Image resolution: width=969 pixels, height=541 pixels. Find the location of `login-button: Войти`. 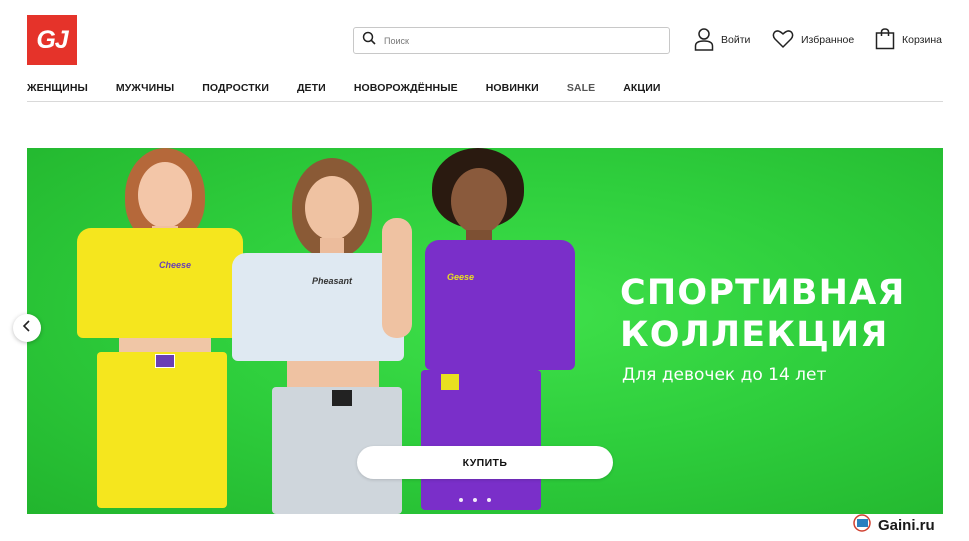

login-button: Войти is located at coordinates (722, 40).